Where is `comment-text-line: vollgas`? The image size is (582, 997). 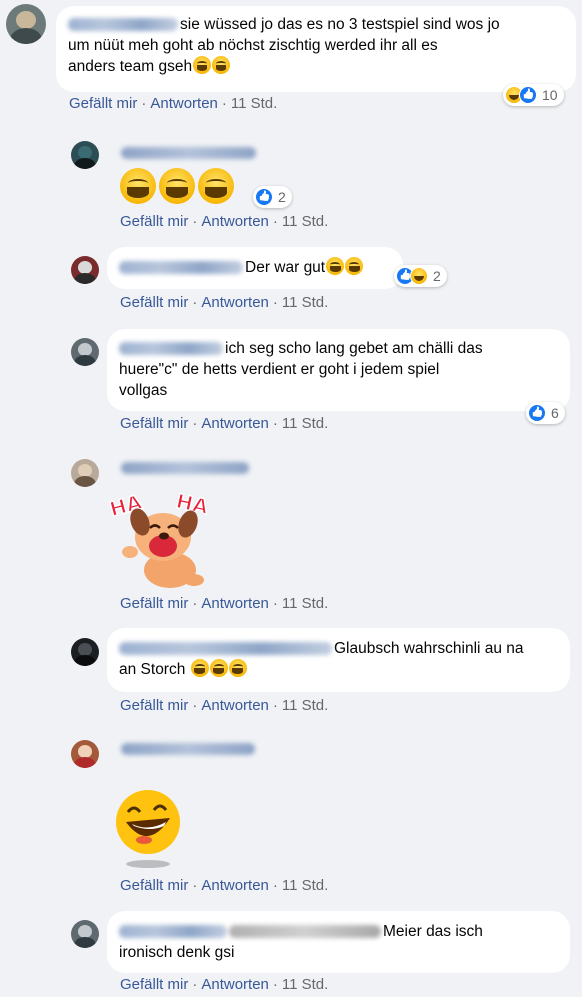
comment-text-line: vollgas is located at coordinates (143, 390).